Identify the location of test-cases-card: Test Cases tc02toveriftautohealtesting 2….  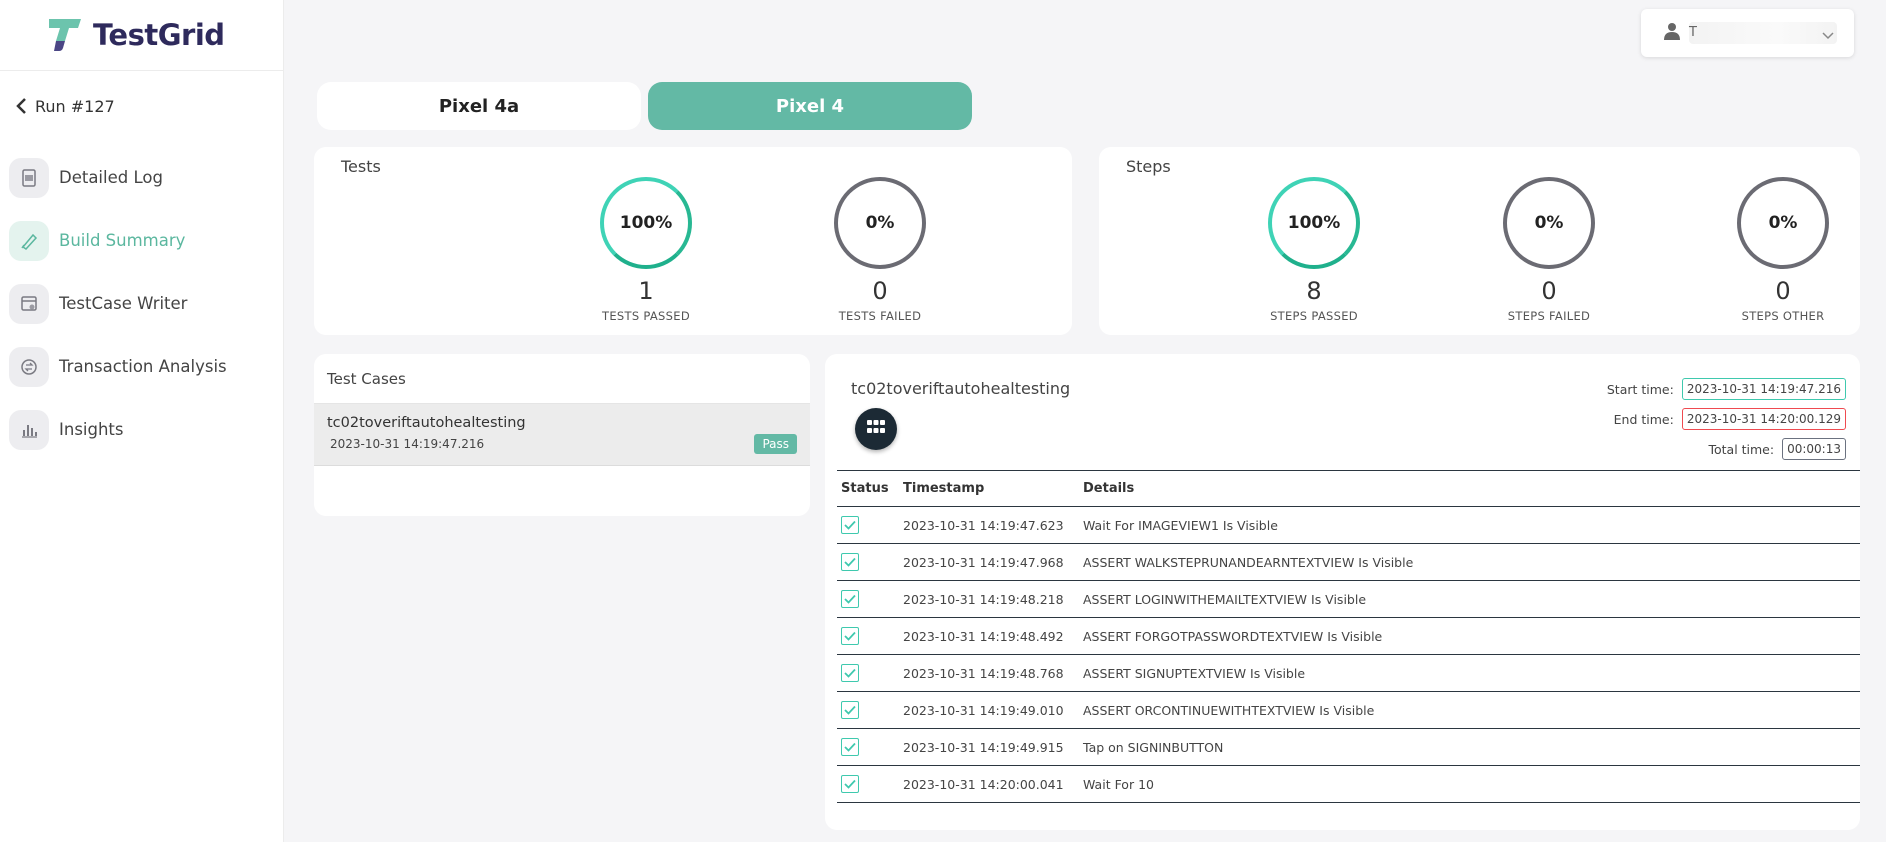
(562, 435).